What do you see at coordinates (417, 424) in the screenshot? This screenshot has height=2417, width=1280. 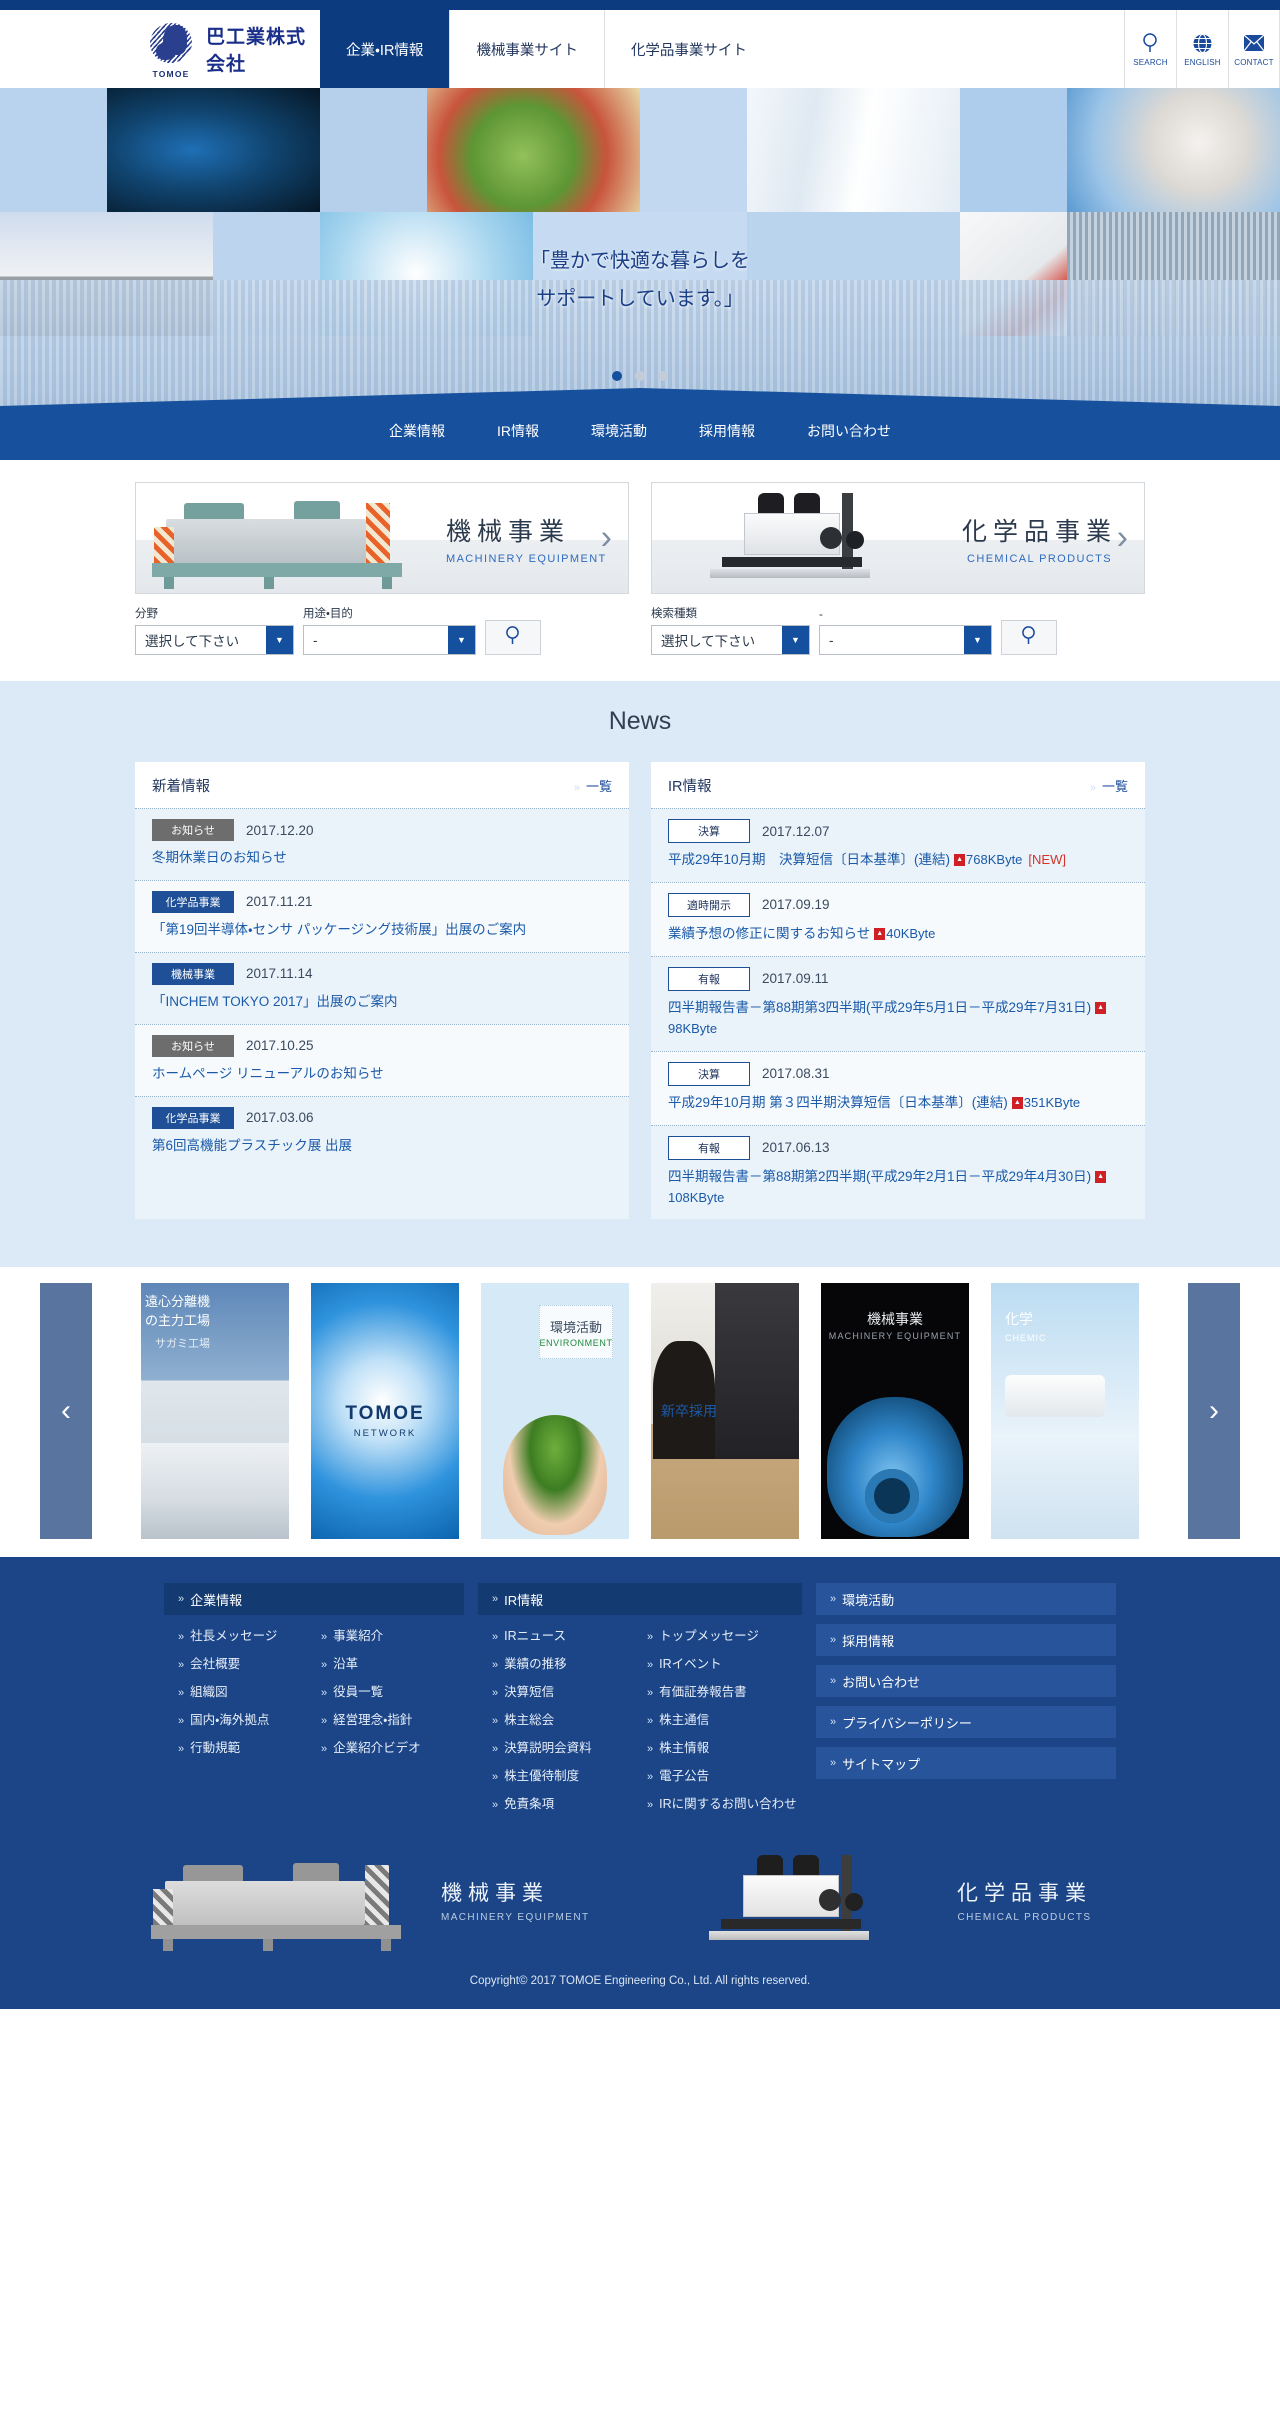 I see `hero-nav-corporate: 企業情報` at bounding box center [417, 424].